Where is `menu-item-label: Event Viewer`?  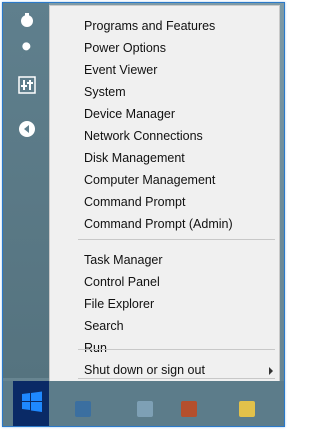
menu-item-label: Event Viewer is located at coordinates (121, 70).